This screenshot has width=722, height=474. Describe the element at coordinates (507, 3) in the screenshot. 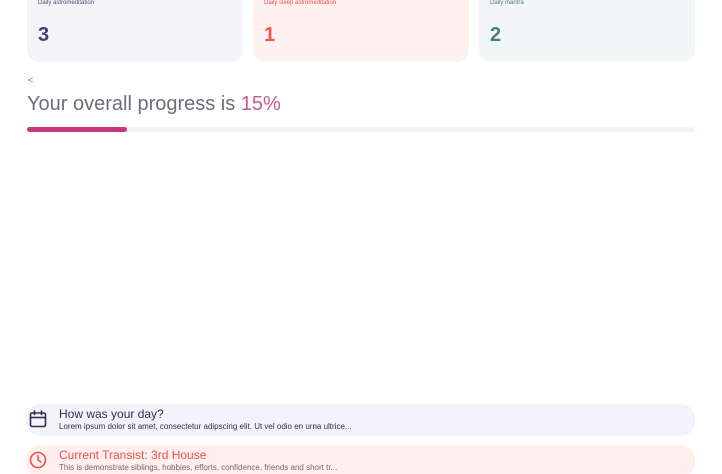

I see `stat-label: Daily mantra` at that location.